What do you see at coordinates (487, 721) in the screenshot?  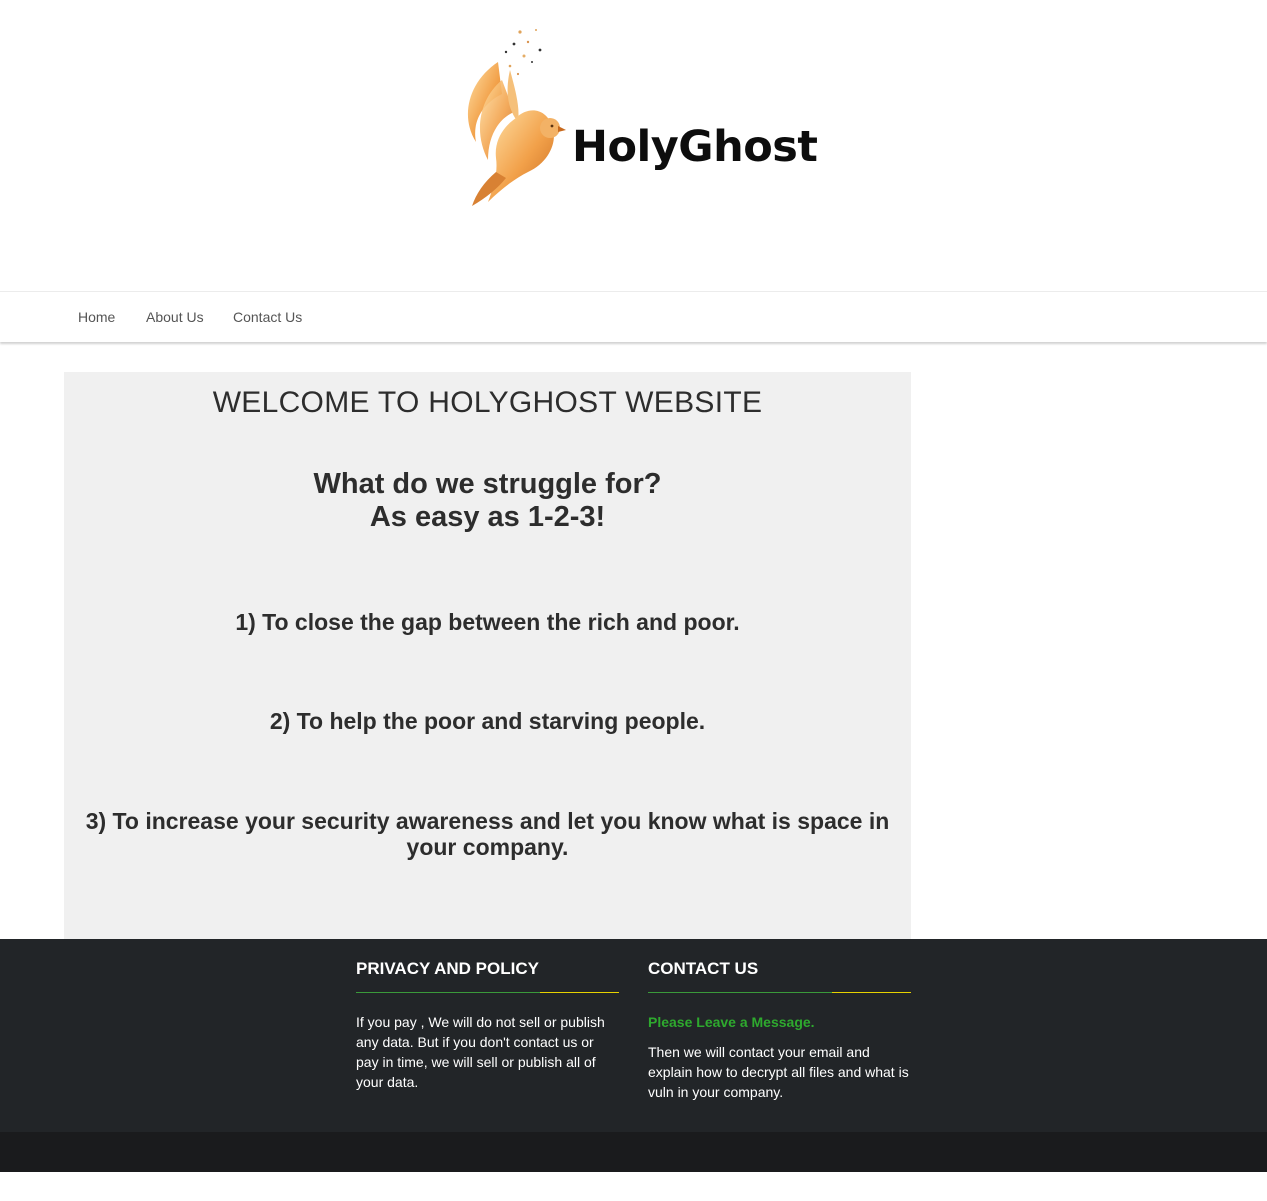 I see `goal-item-2: 2) To help the poor and starving people.` at bounding box center [487, 721].